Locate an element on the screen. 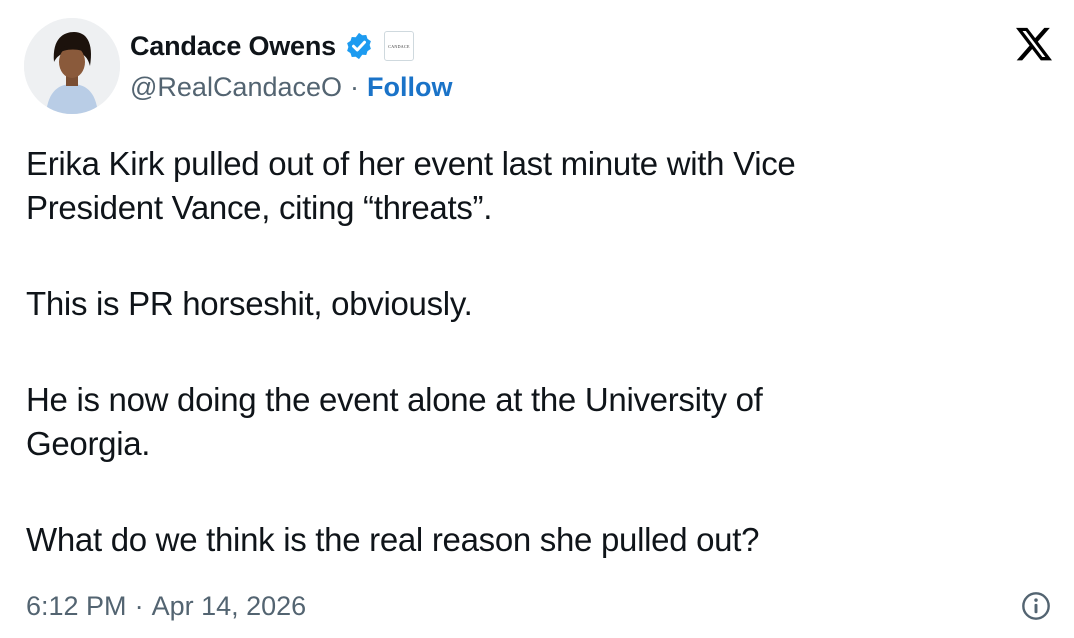 Image resolution: width=1074 pixels, height=638 pixels. author-display-name: Candace Owens is located at coordinates (233, 46).